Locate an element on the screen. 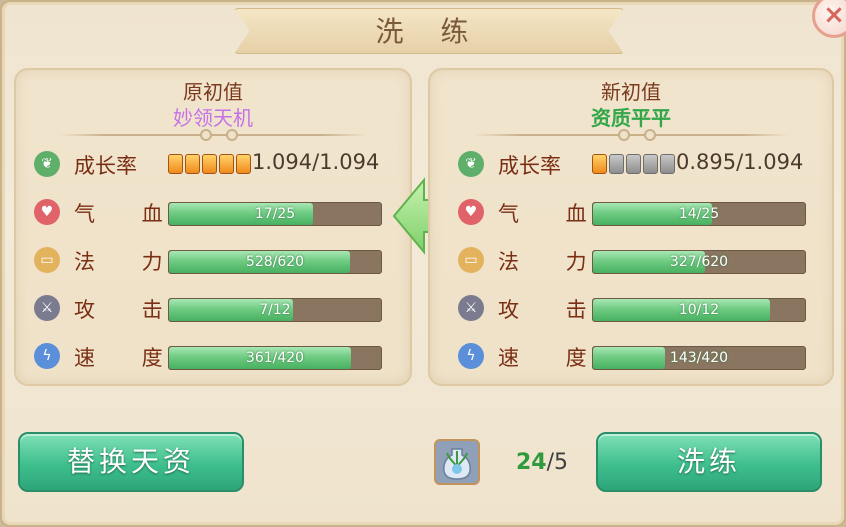 This screenshot has height=527, width=846. item-have-count: 24 is located at coordinates (531, 462).